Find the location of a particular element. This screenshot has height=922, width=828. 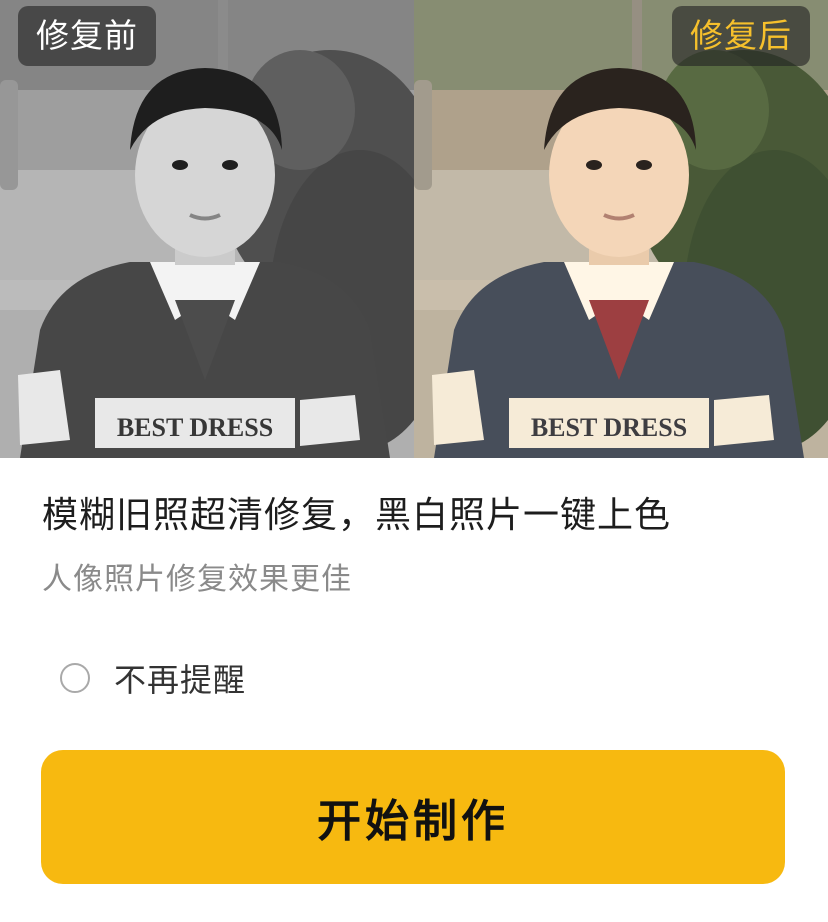

before-label: 修复前 is located at coordinates (87, 36).